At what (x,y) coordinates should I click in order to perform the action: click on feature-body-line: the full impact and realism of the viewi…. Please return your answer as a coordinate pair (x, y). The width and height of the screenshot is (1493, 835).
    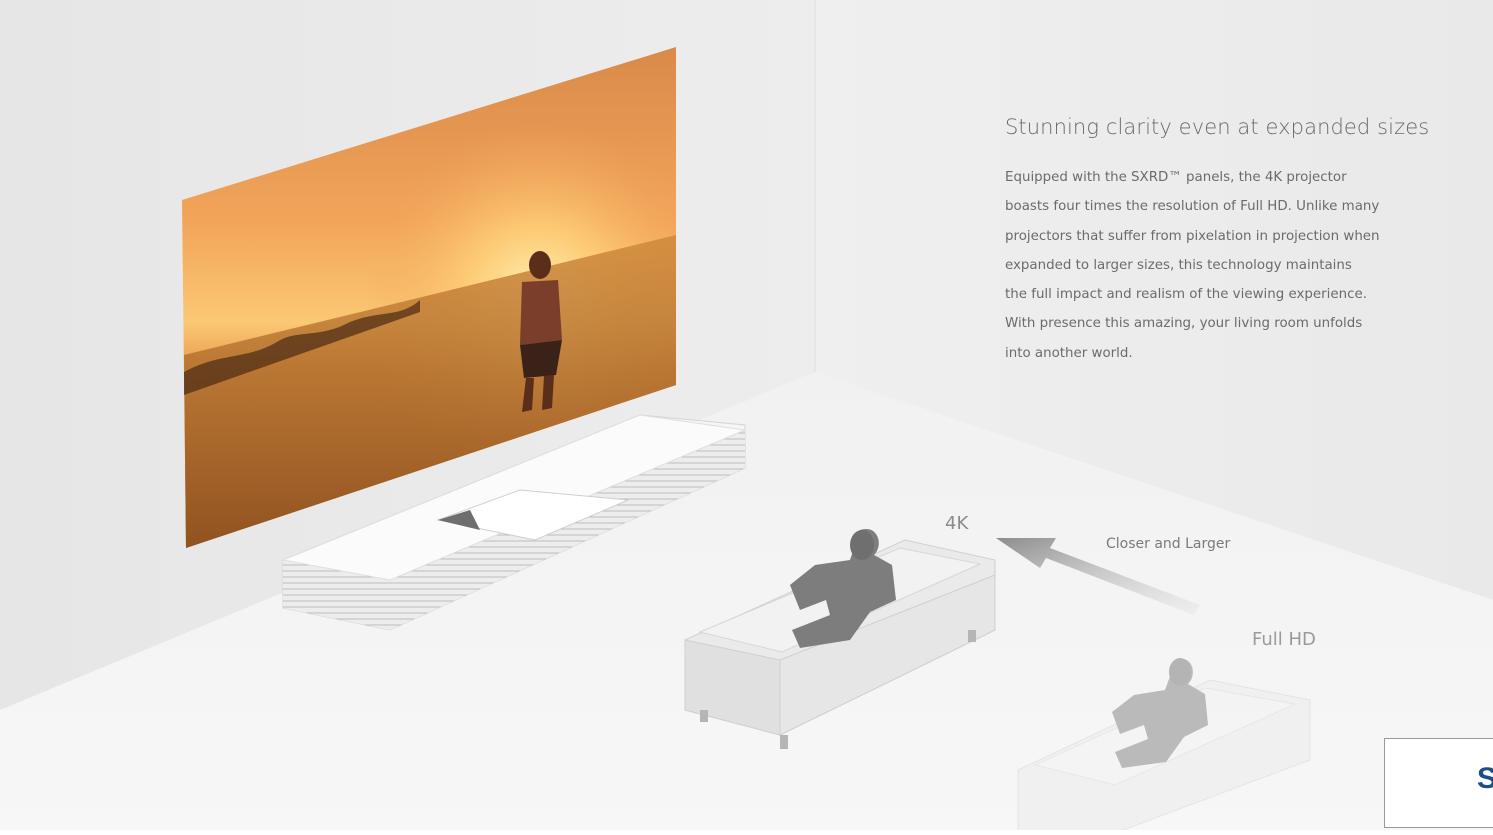
    Looking at the image, I should click on (1186, 295).